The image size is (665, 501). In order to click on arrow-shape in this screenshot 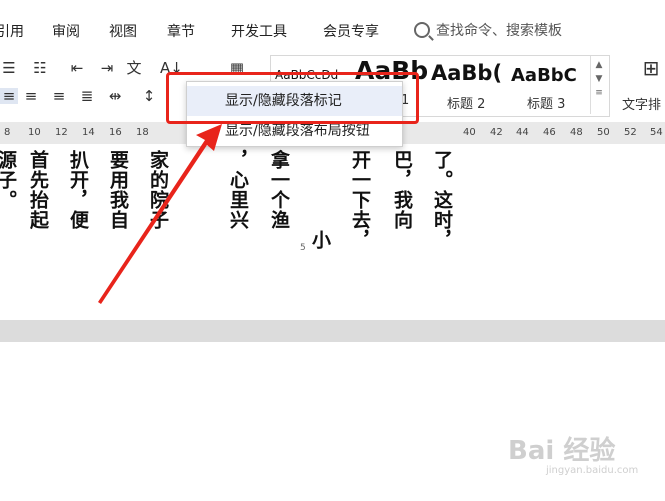, I will do `click(160, 214)`.